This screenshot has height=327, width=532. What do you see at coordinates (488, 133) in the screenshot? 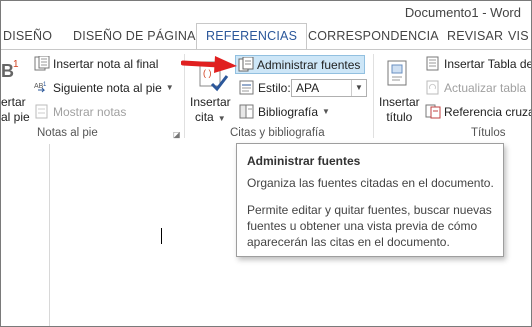
I see `captions-group-label: Títulos` at bounding box center [488, 133].